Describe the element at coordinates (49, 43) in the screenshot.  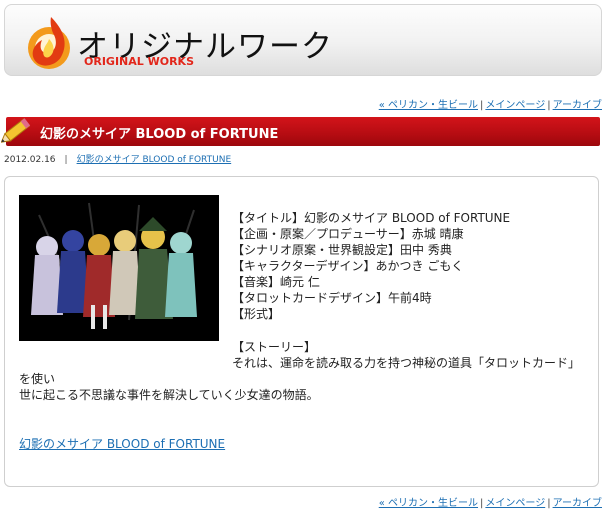
I see `flame-logo-icon` at that location.